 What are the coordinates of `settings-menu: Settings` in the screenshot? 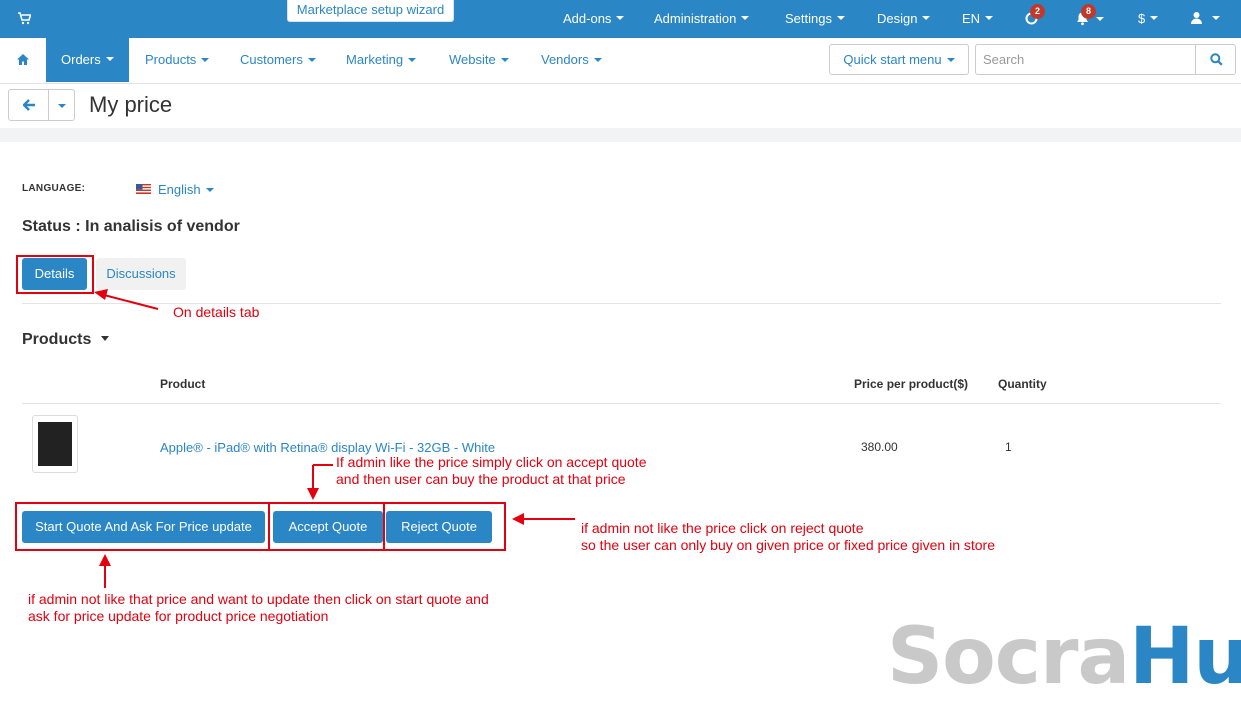 It's located at (815, 18).